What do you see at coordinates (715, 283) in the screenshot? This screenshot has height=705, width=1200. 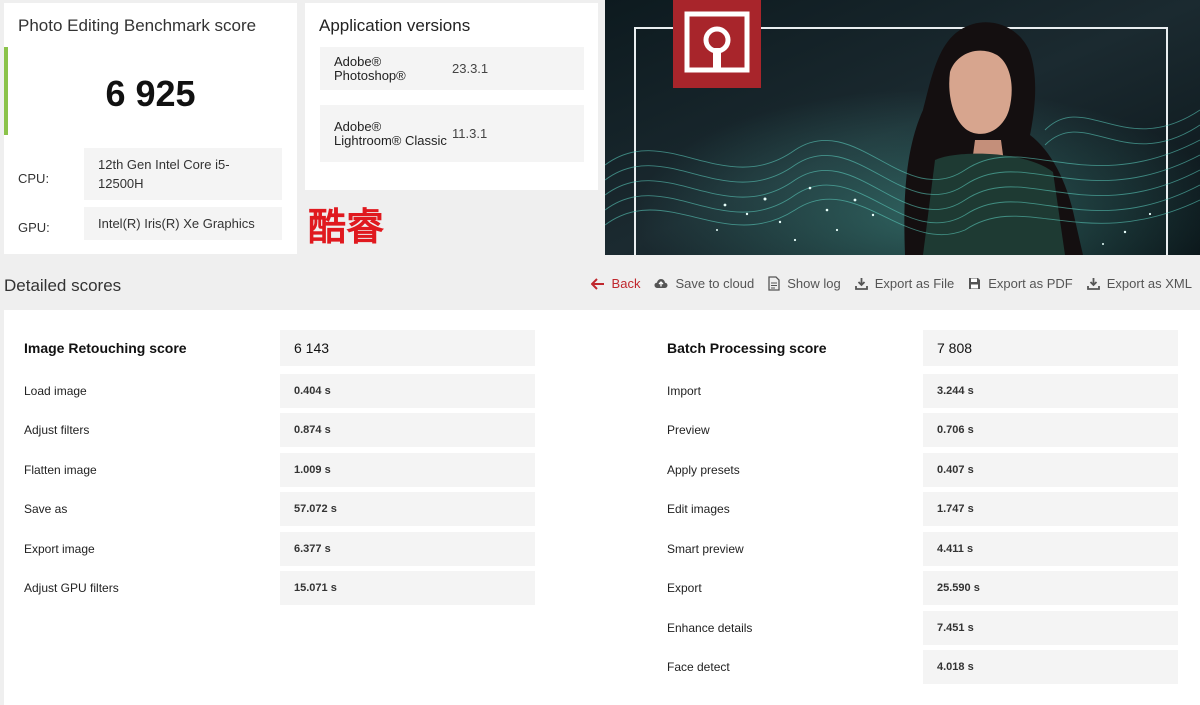 I see `save-to-cloud-label: Save to cloud` at bounding box center [715, 283].